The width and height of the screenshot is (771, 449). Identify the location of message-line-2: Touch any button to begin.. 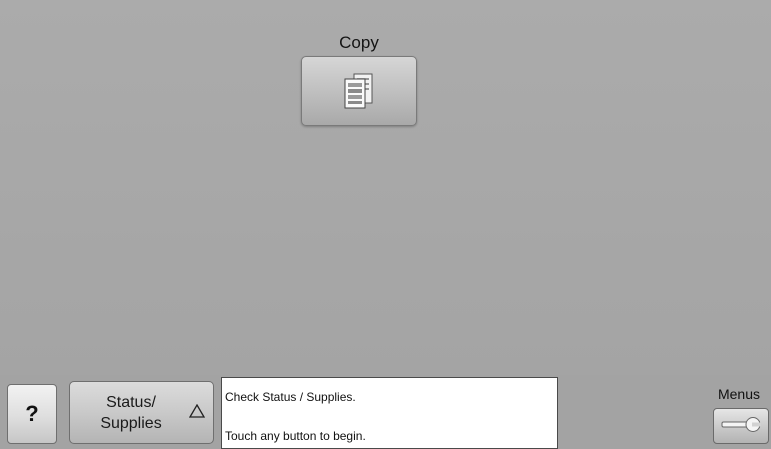
(295, 436).